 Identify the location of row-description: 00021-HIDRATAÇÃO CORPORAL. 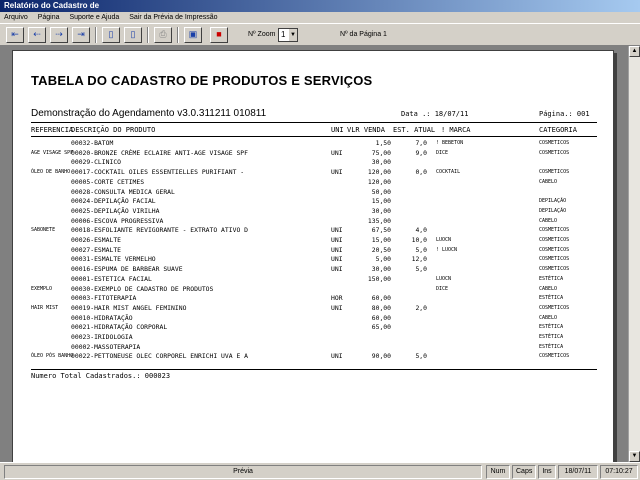
(119, 327).